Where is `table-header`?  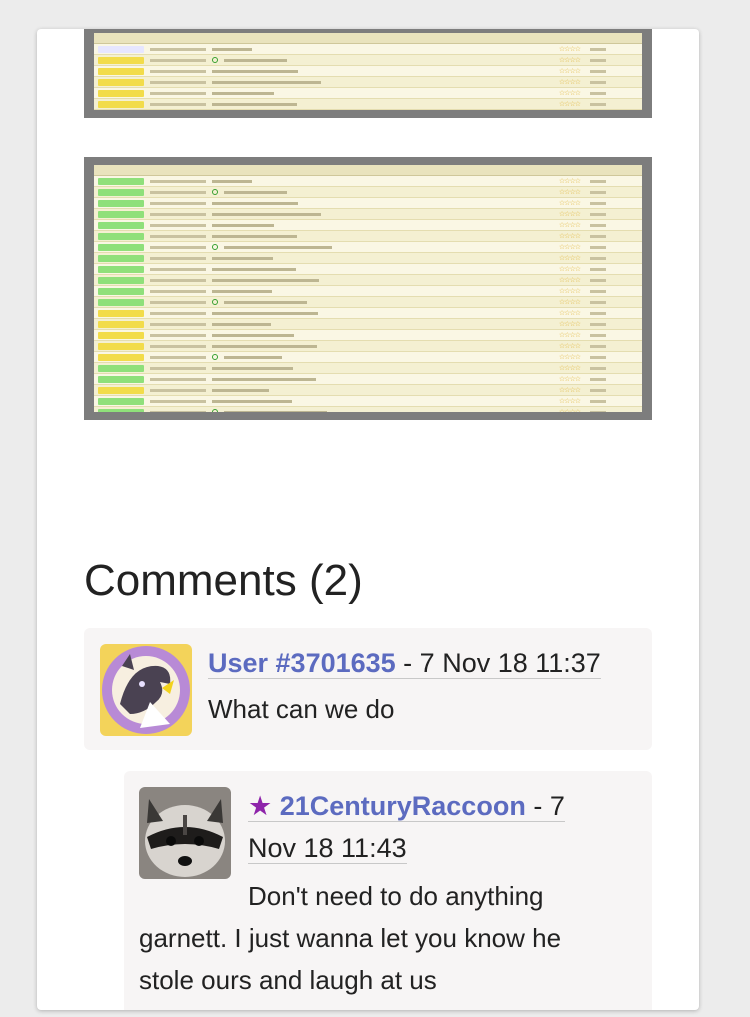 table-header is located at coordinates (368, 38).